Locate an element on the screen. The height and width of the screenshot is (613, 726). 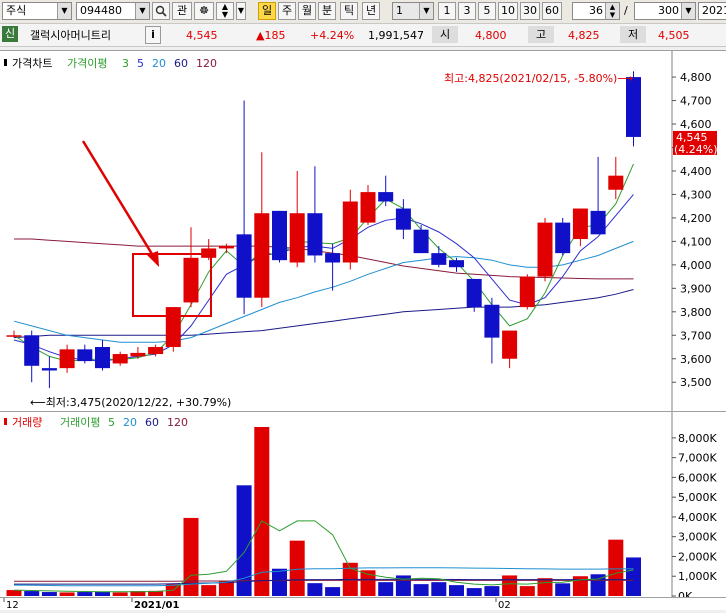
volume-y-tick-label: 5,000K is located at coordinates (697, 497).